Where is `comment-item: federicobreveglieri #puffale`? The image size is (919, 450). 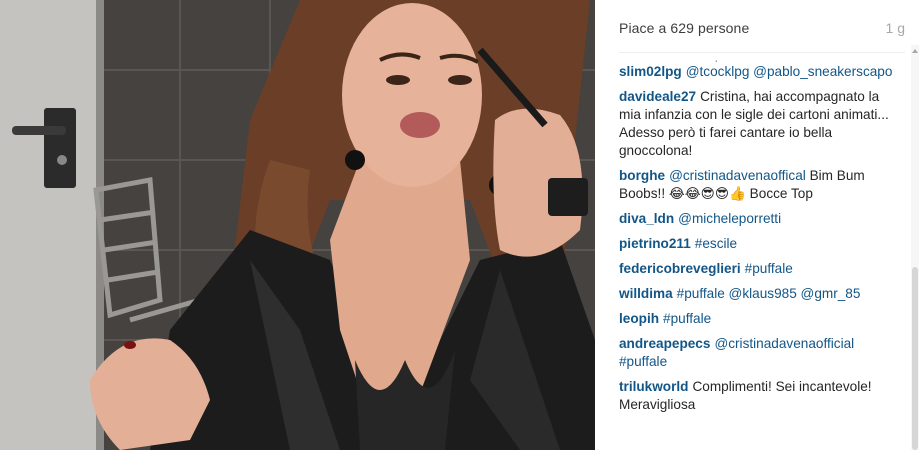
comment-item: federicobreveglieri #puffale is located at coordinates (756, 269).